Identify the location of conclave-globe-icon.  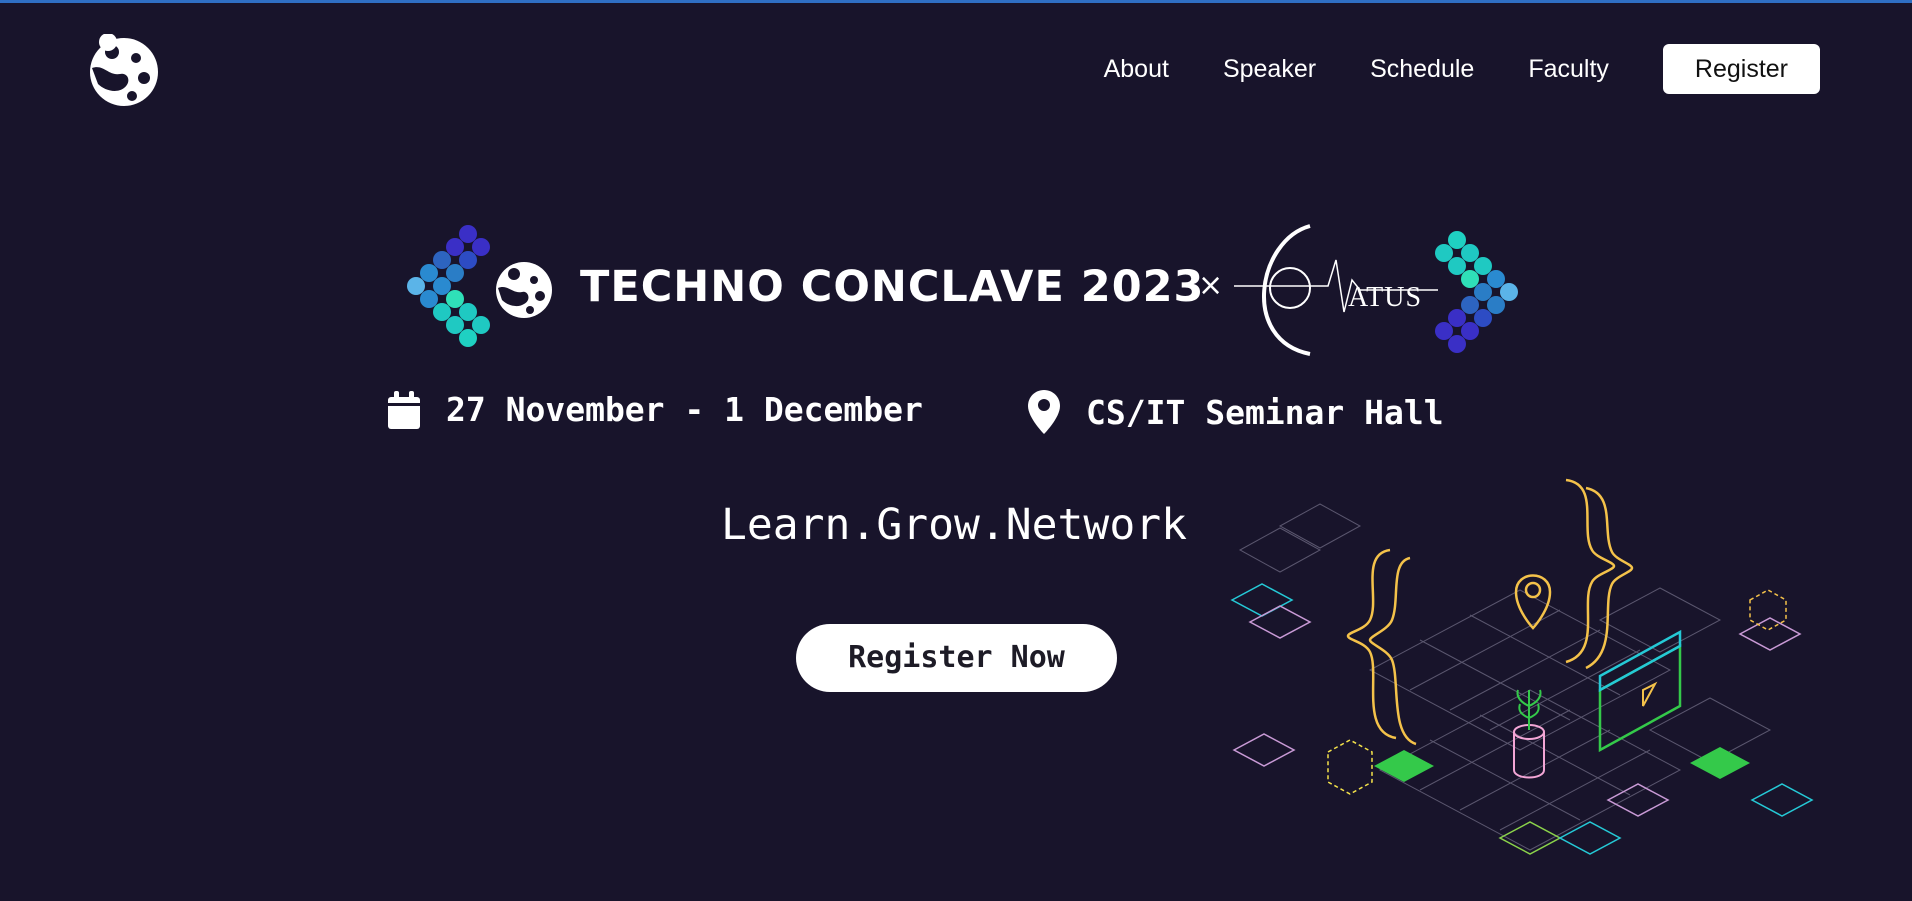
(524, 290).